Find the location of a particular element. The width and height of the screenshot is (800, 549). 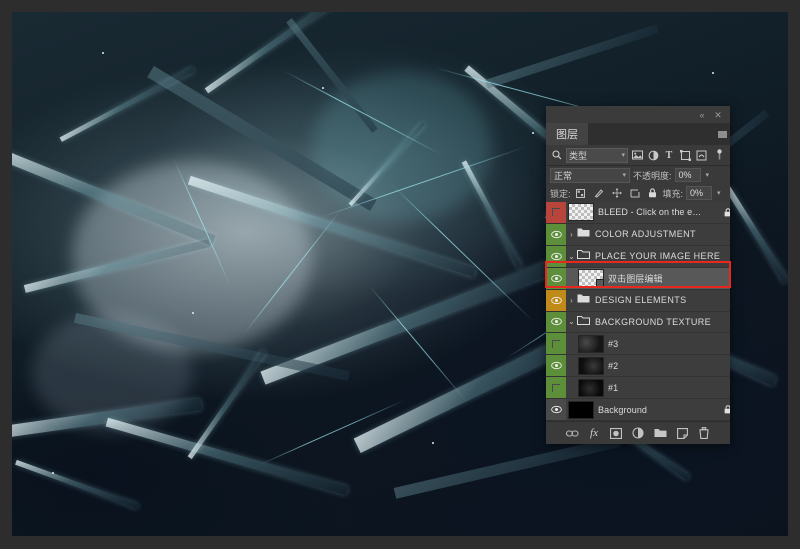

blend-mode-bar: 正常 ▾ 不透明度: 0% ▾ is located at coordinates (638, 175).